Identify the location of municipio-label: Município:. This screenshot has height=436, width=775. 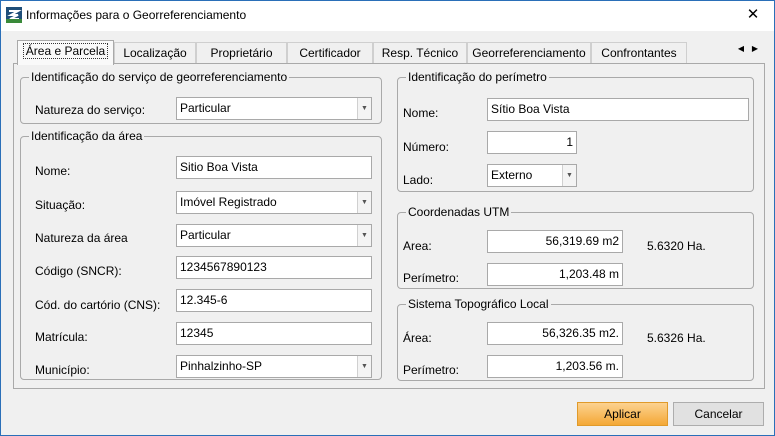
(62, 370).